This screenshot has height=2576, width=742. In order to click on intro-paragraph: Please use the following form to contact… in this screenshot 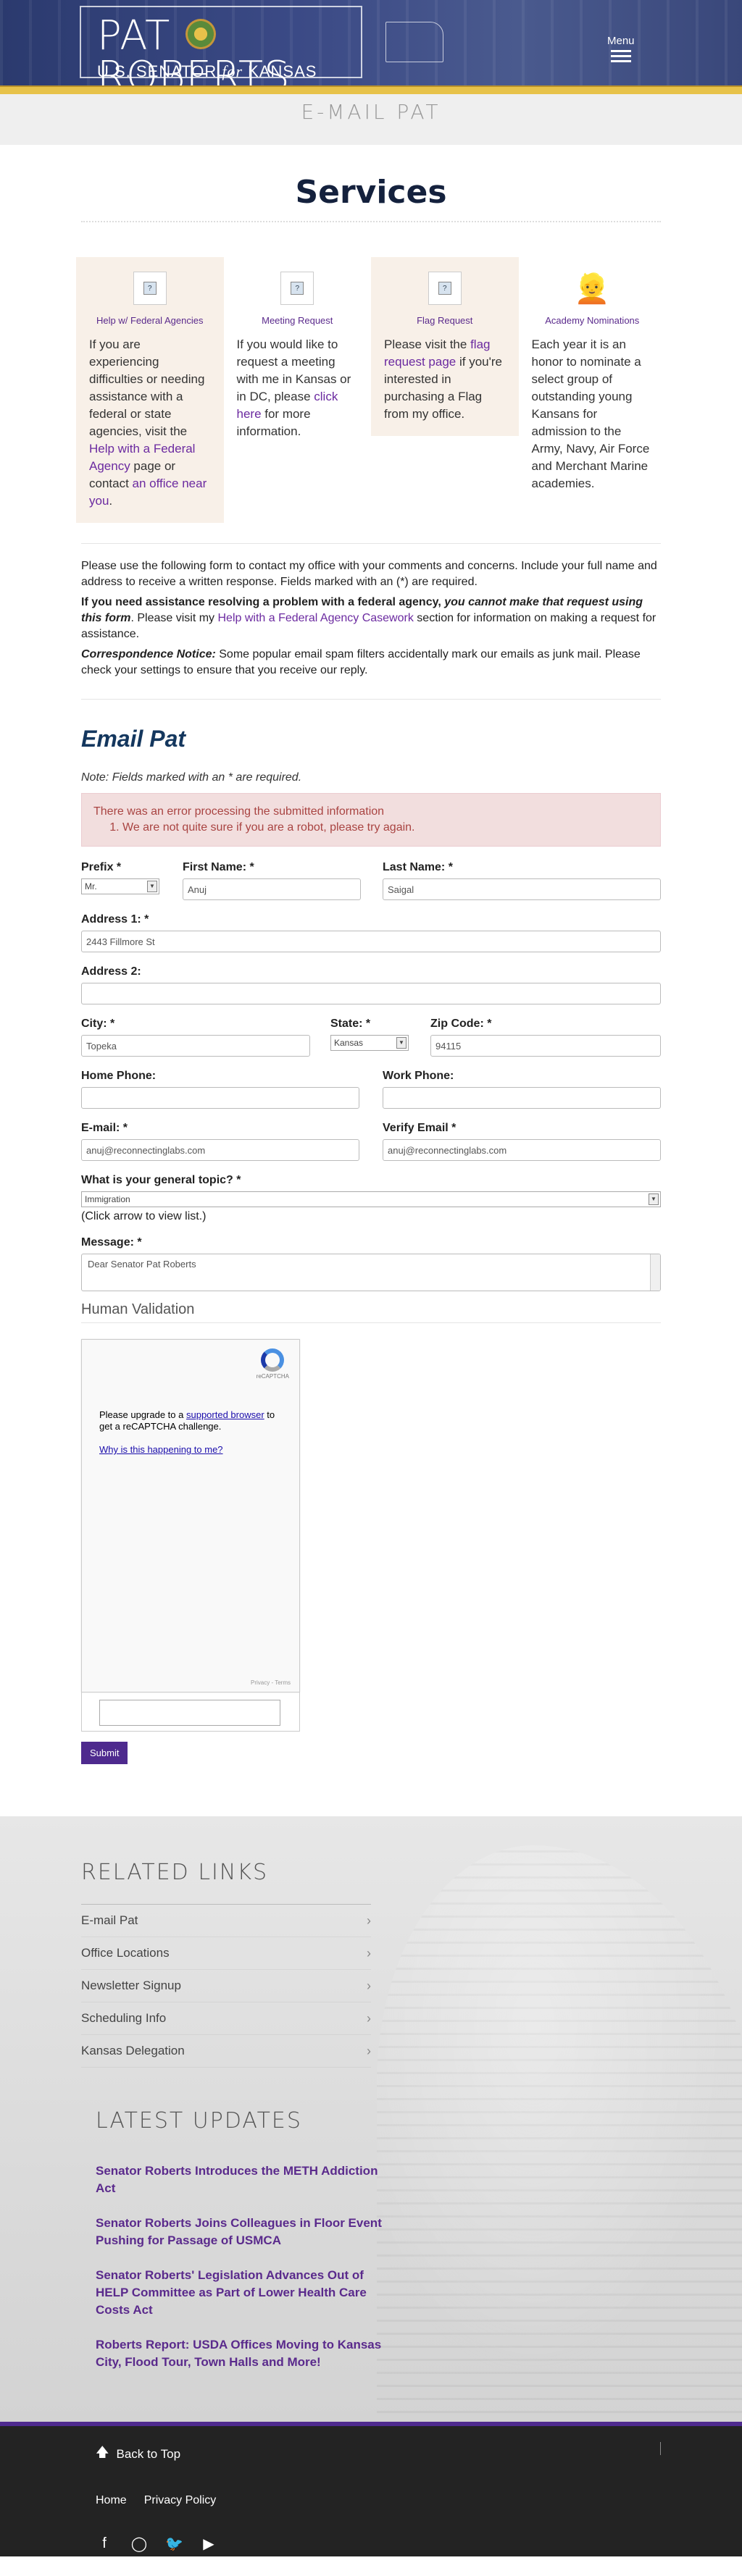, I will do `click(369, 574)`.